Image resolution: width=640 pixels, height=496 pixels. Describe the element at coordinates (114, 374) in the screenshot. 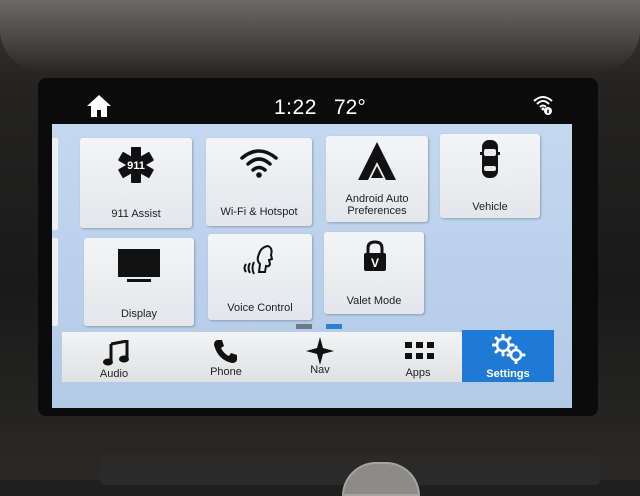

I see `nav-label: Audio` at that location.